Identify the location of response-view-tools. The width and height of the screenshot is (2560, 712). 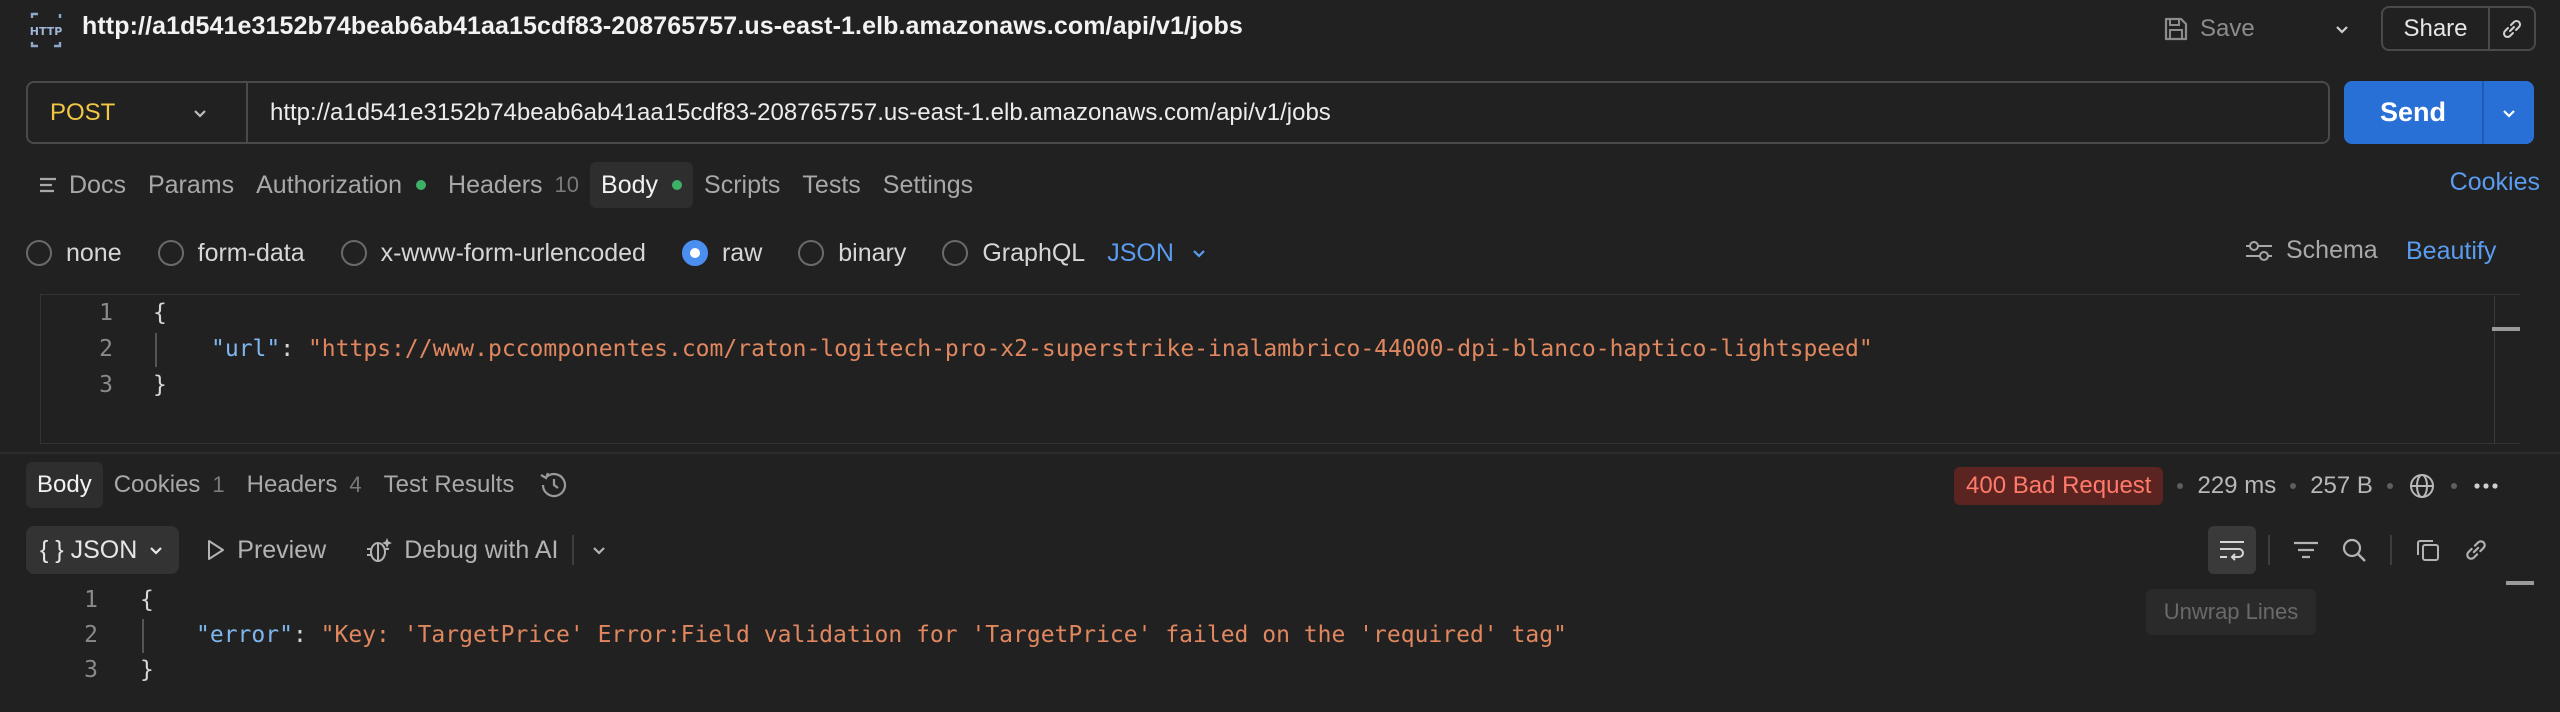
(2354, 550).